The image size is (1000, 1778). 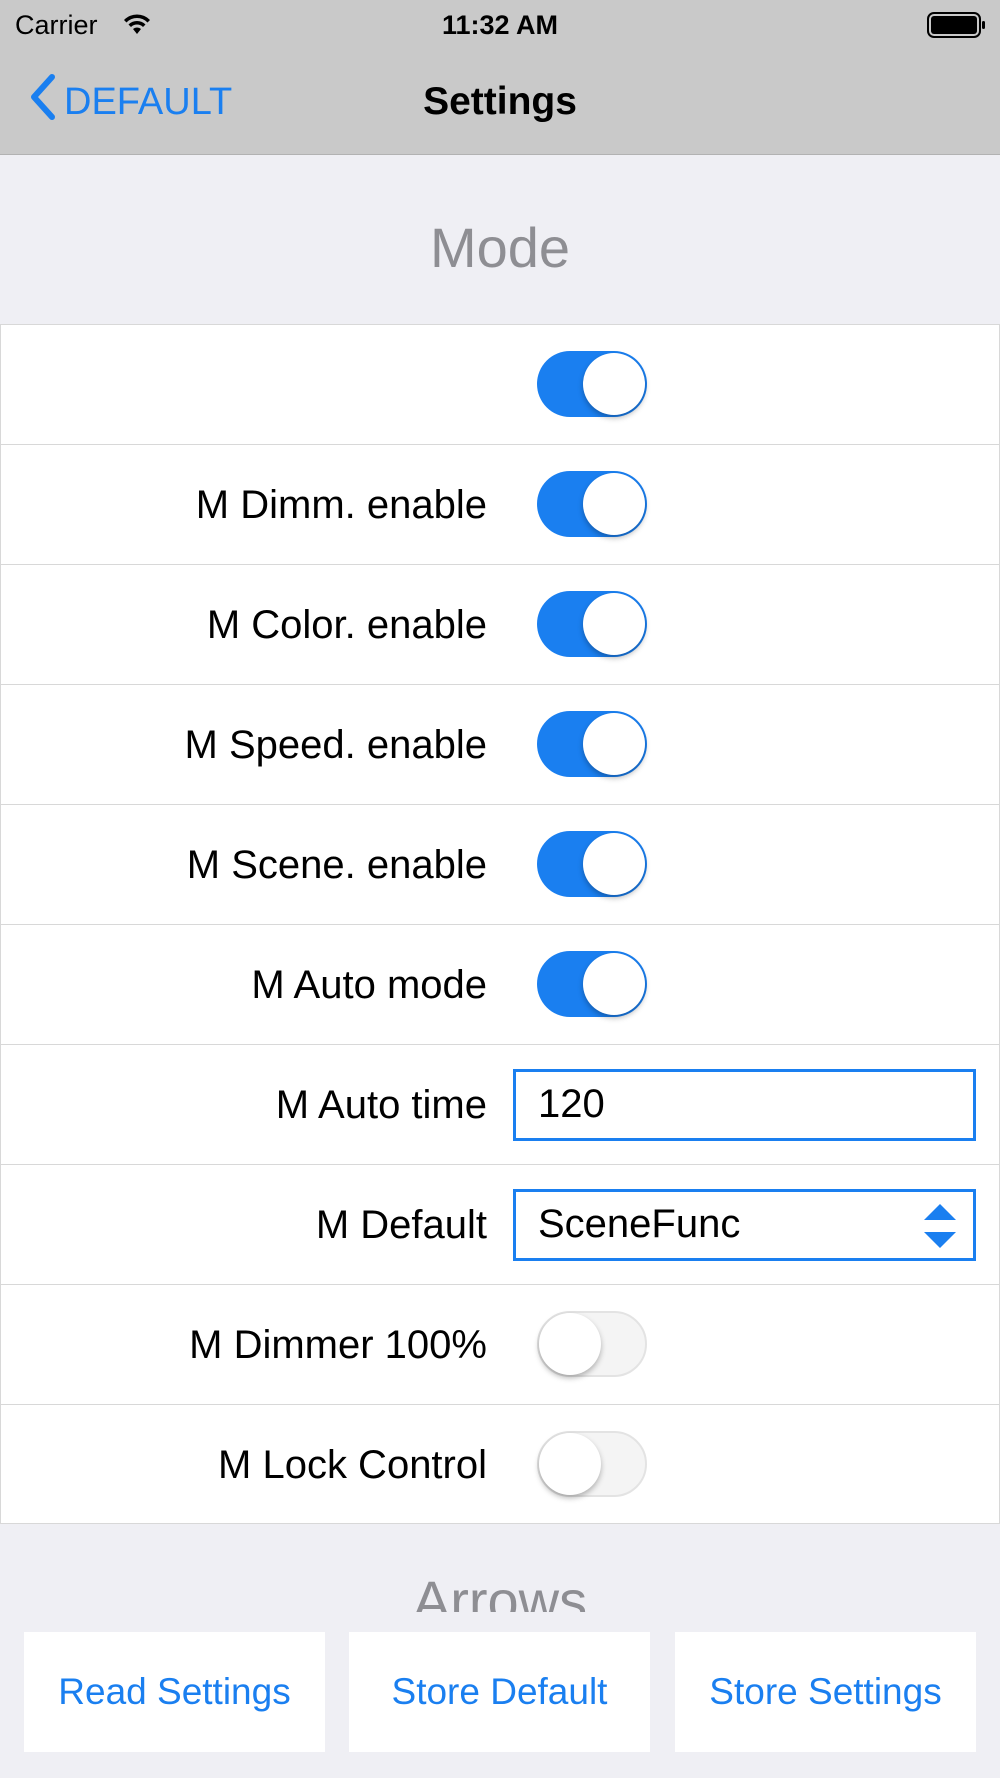 What do you see at coordinates (592, 624) in the screenshot?
I see `color-enable-toggle` at bounding box center [592, 624].